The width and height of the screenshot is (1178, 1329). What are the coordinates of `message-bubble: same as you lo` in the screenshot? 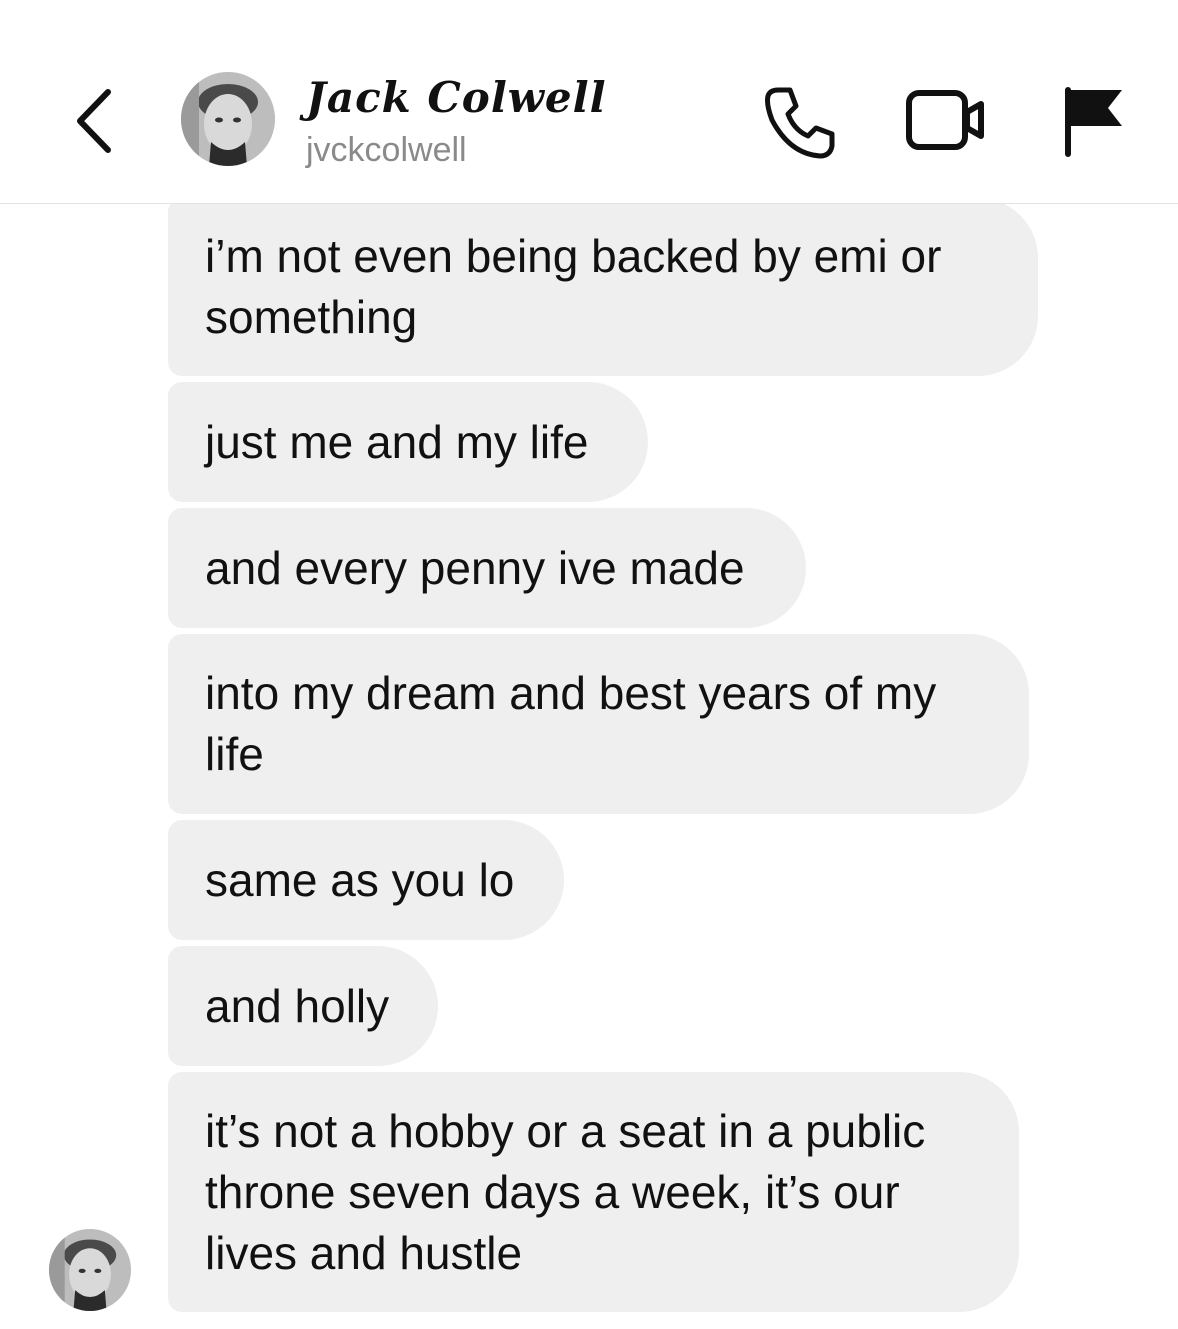 It's located at (366, 880).